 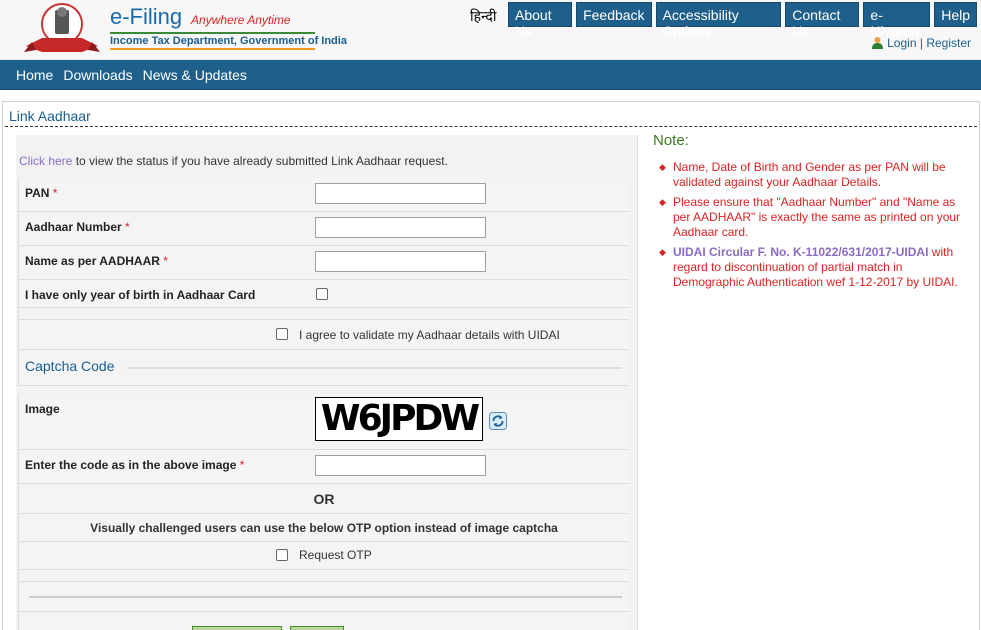 I want to click on yob-checkbox, so click(x=322, y=294).